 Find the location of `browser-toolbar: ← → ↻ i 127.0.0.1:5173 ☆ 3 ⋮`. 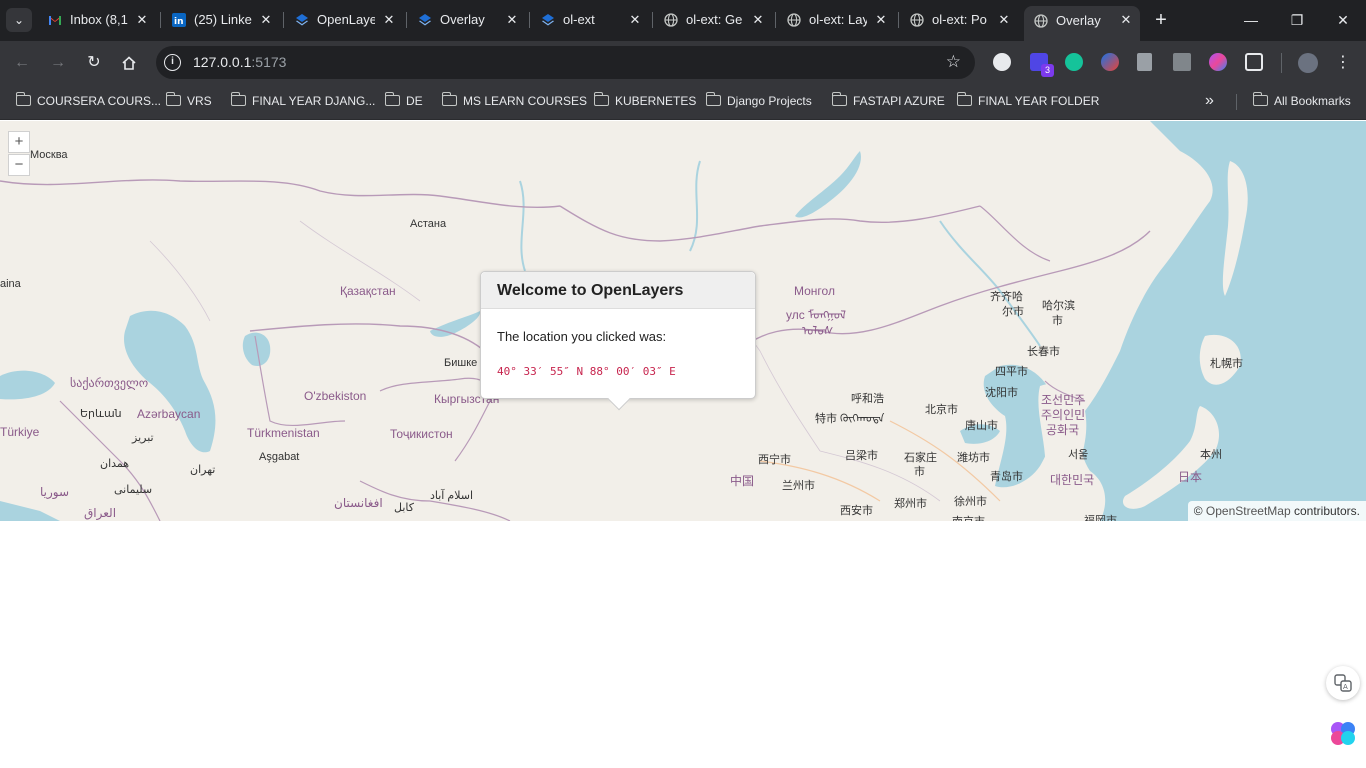

browser-toolbar: ← → ↻ i 127.0.0.1:5173 ☆ 3 ⋮ is located at coordinates (683, 62).